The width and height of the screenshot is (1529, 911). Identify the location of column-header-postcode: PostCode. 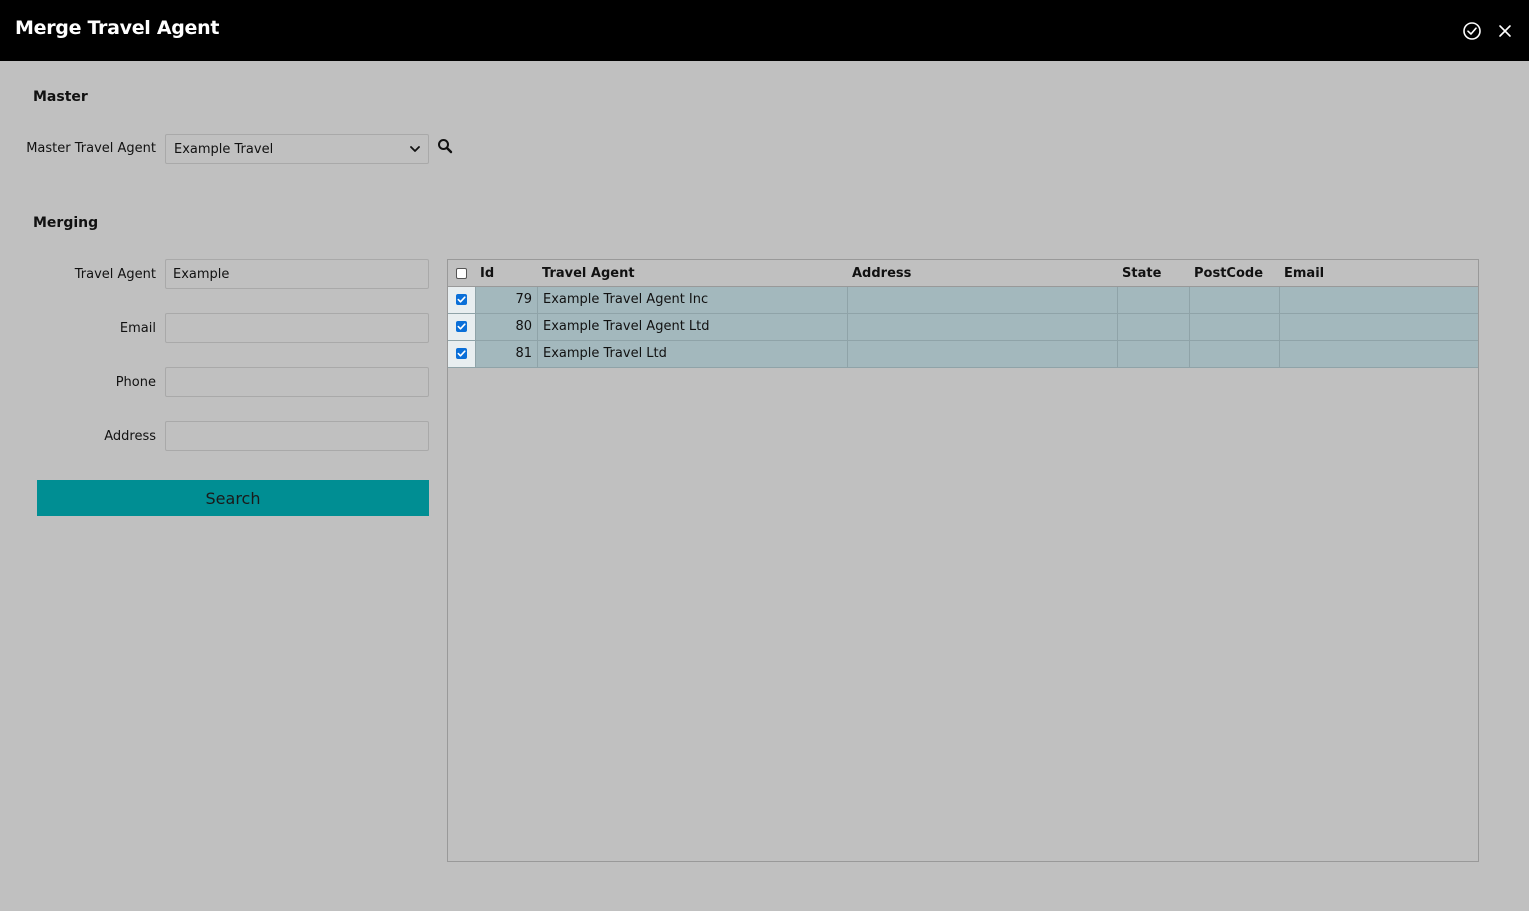
(1228, 273).